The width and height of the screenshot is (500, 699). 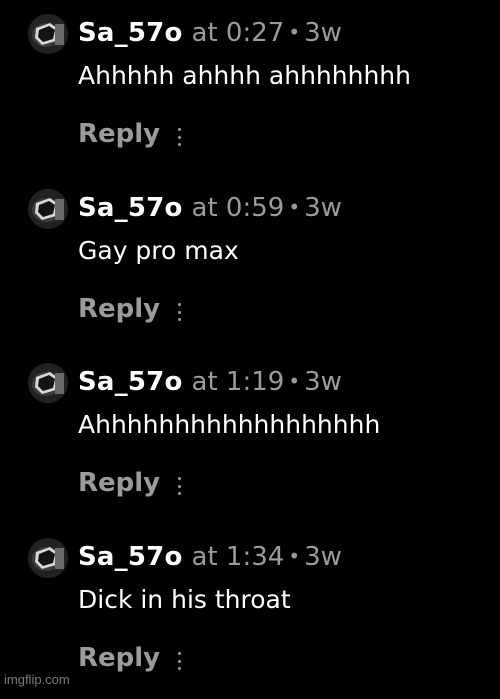 What do you see at coordinates (37, 679) in the screenshot?
I see `watermark: imgflip.com` at bounding box center [37, 679].